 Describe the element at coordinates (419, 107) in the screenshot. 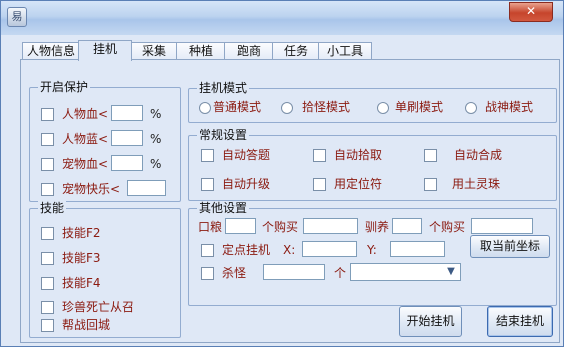

I see `mode-solo-label: 单刷模式` at that location.